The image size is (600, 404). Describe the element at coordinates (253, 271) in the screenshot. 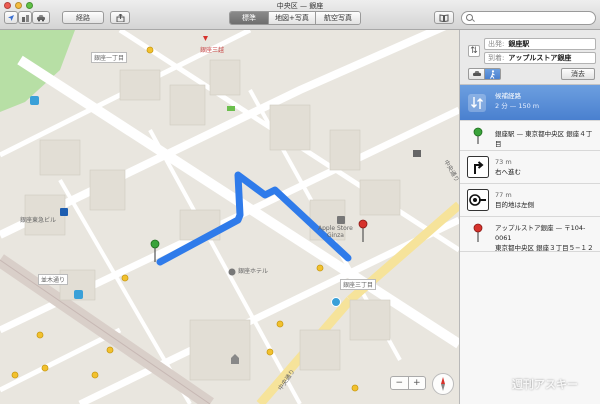

I see `label-ginza-hotel: 銀座ホテル` at that location.